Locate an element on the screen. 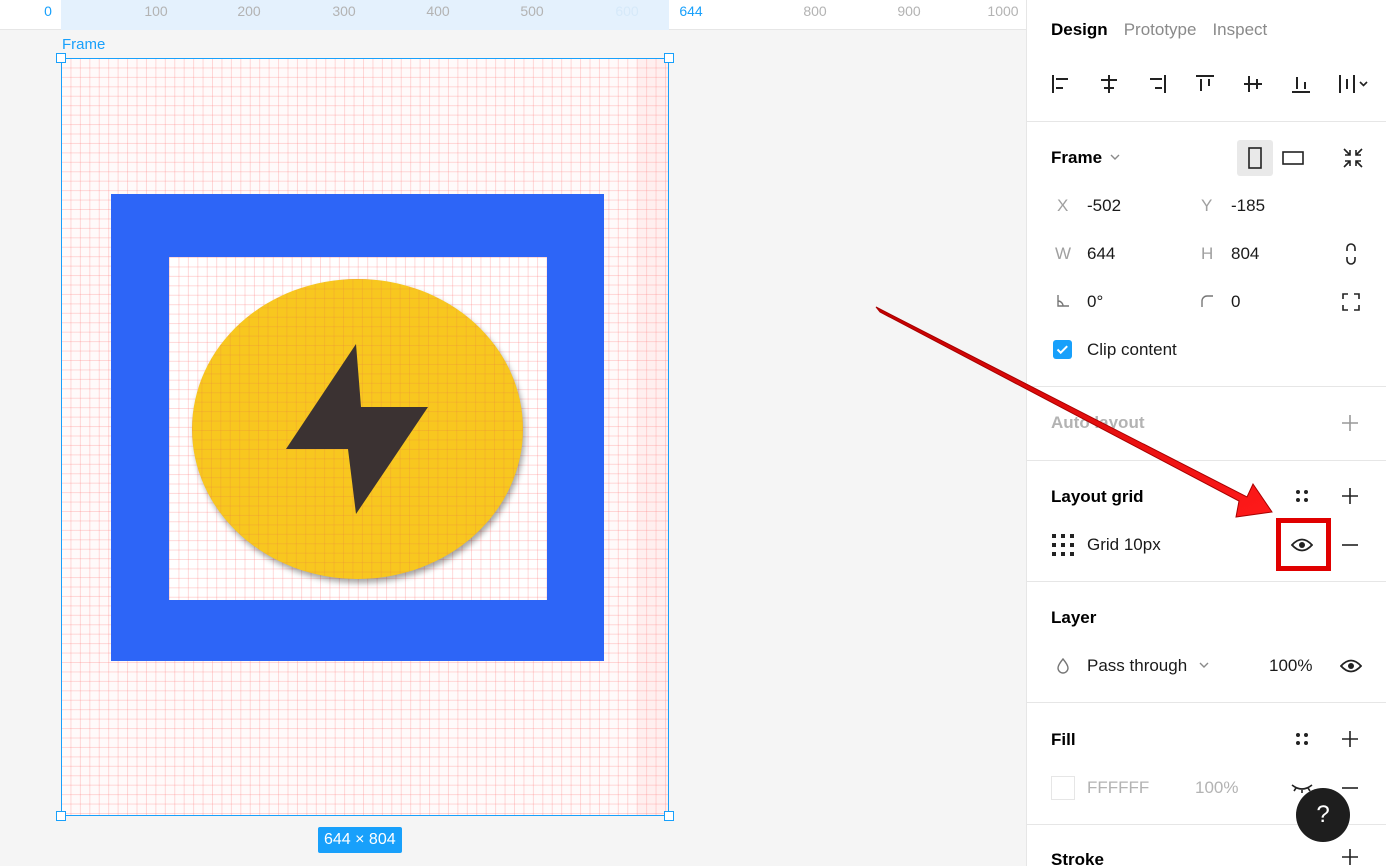 The width and height of the screenshot is (1386, 866). clip-content-label: Clip content is located at coordinates (1132, 350).